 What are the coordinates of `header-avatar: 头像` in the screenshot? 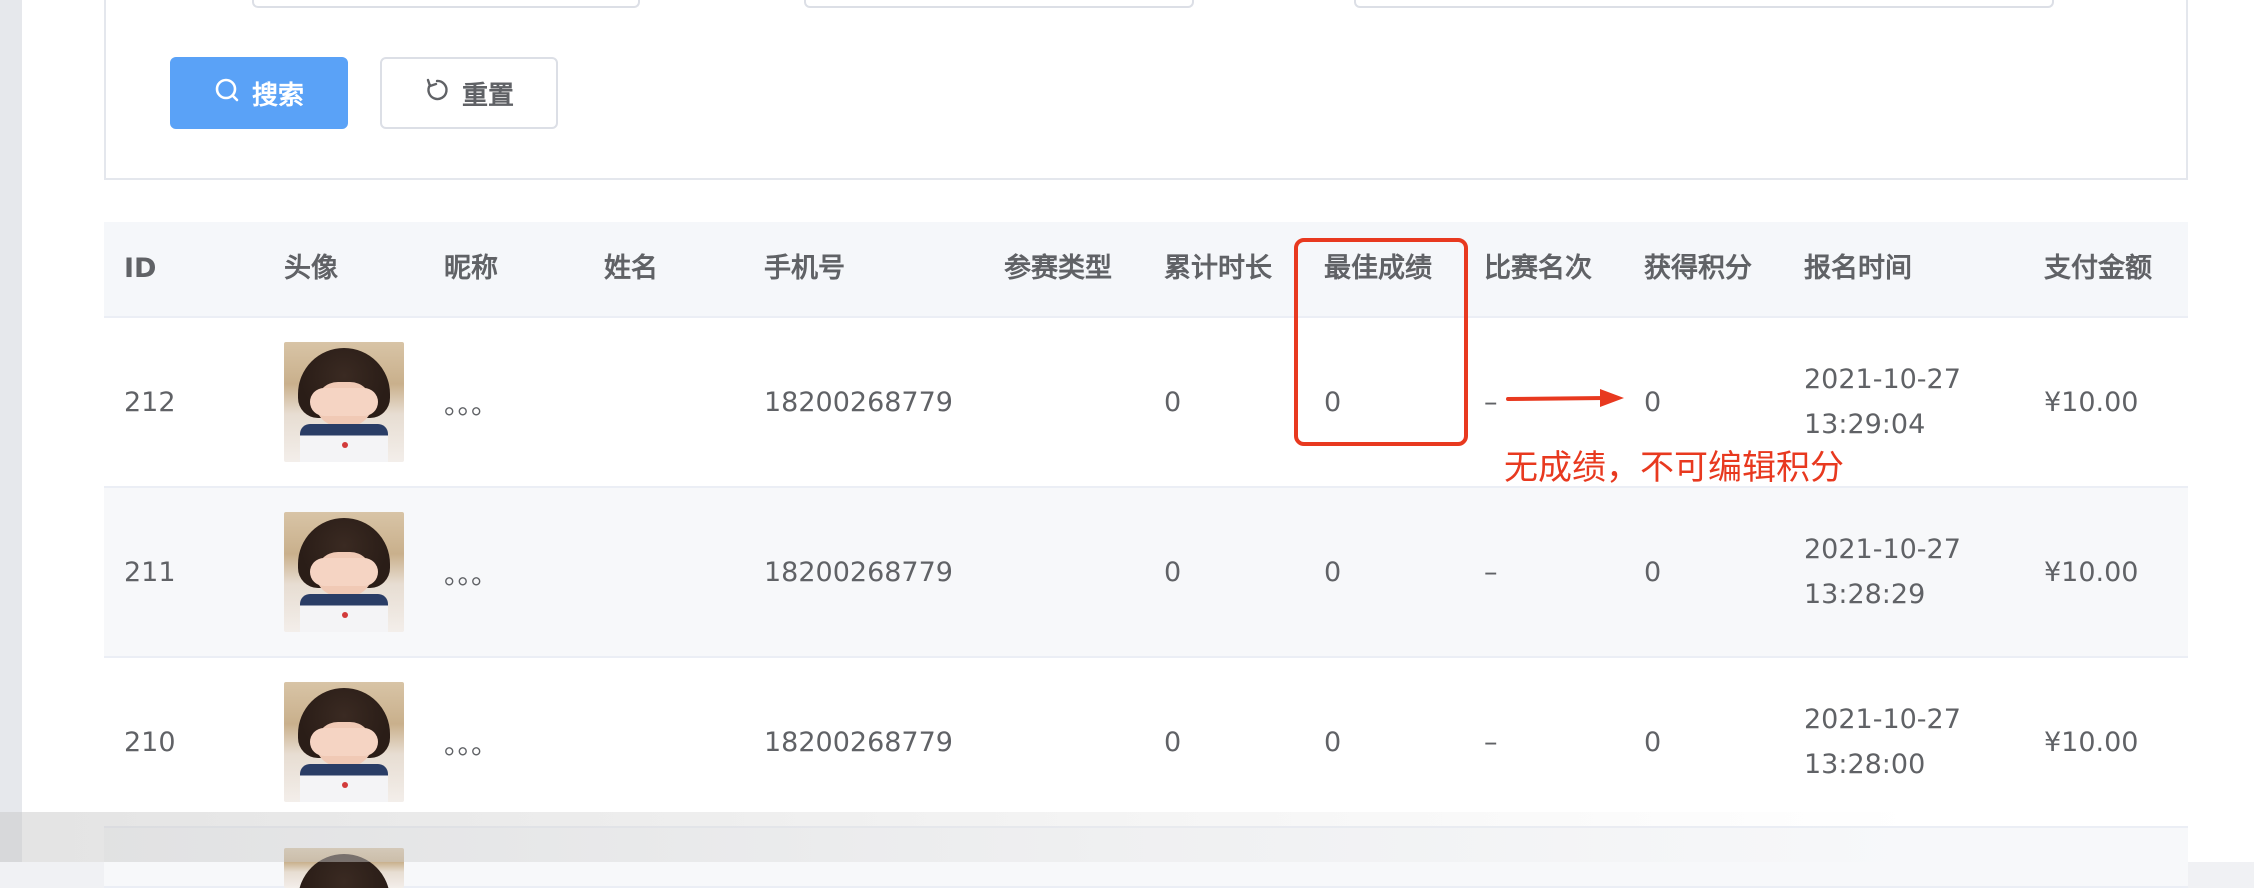 It's located at (311, 268).